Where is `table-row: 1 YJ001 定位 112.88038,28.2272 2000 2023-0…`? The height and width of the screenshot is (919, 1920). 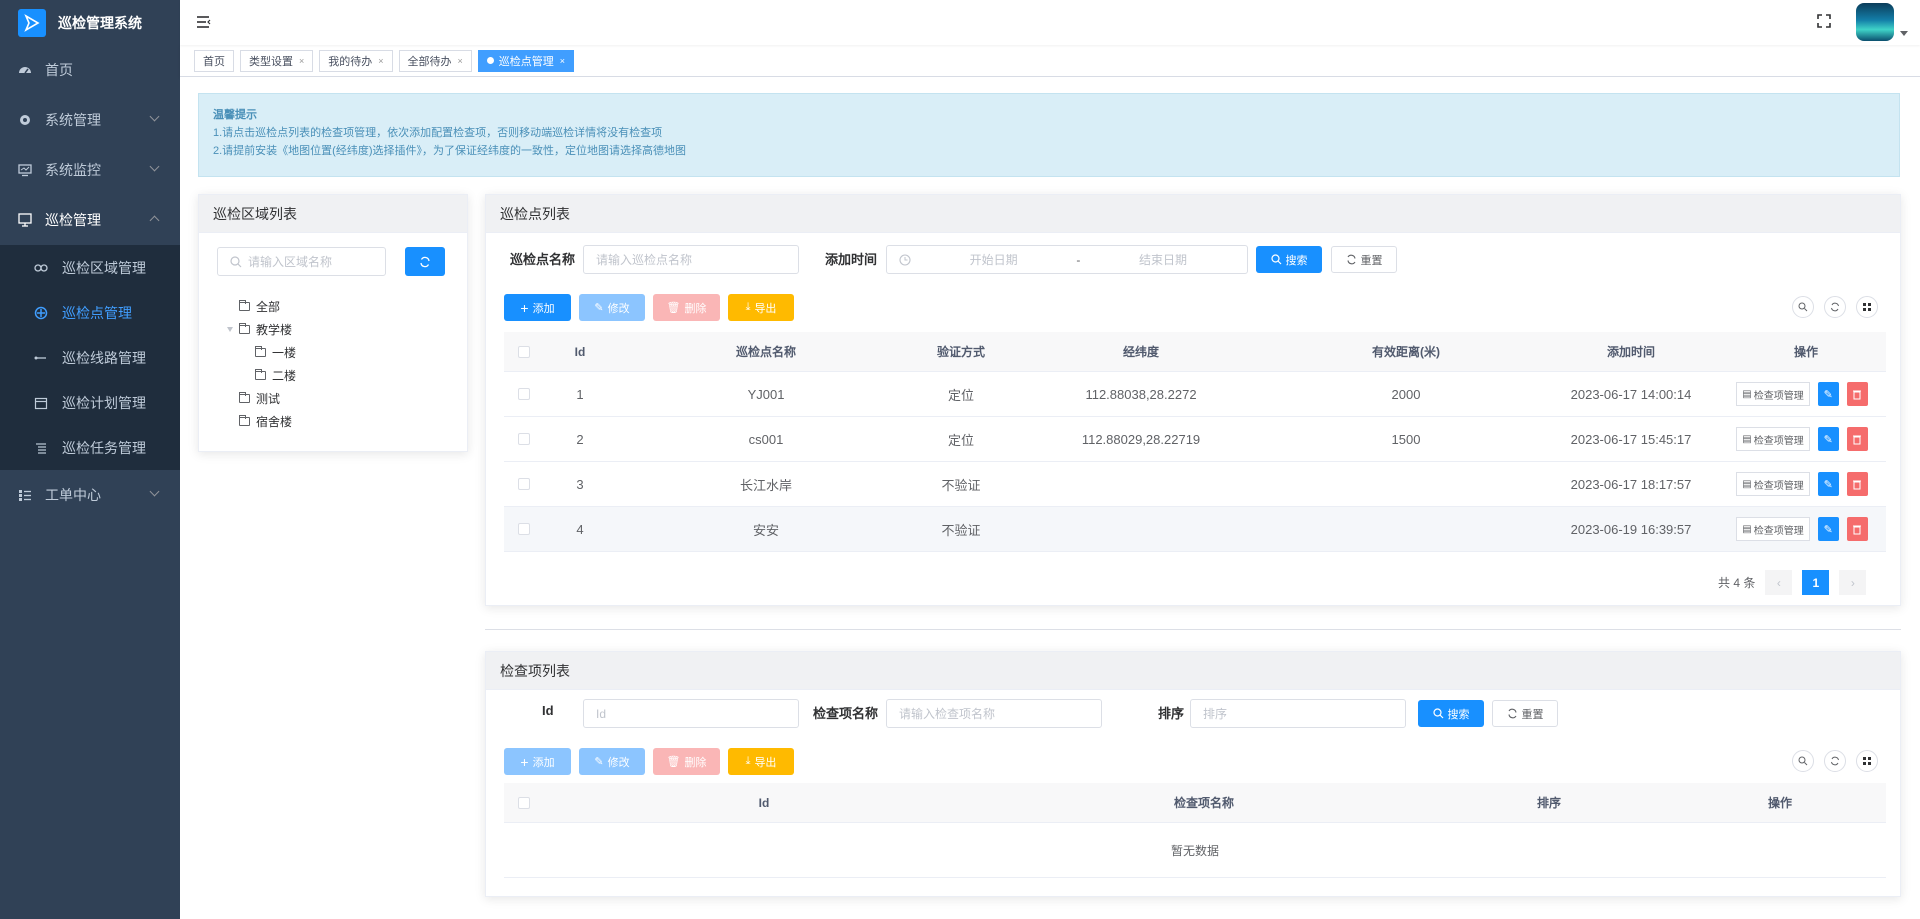 table-row: 1 YJ001 定位 112.88038,28.2272 2000 2023-0… is located at coordinates (1195, 394).